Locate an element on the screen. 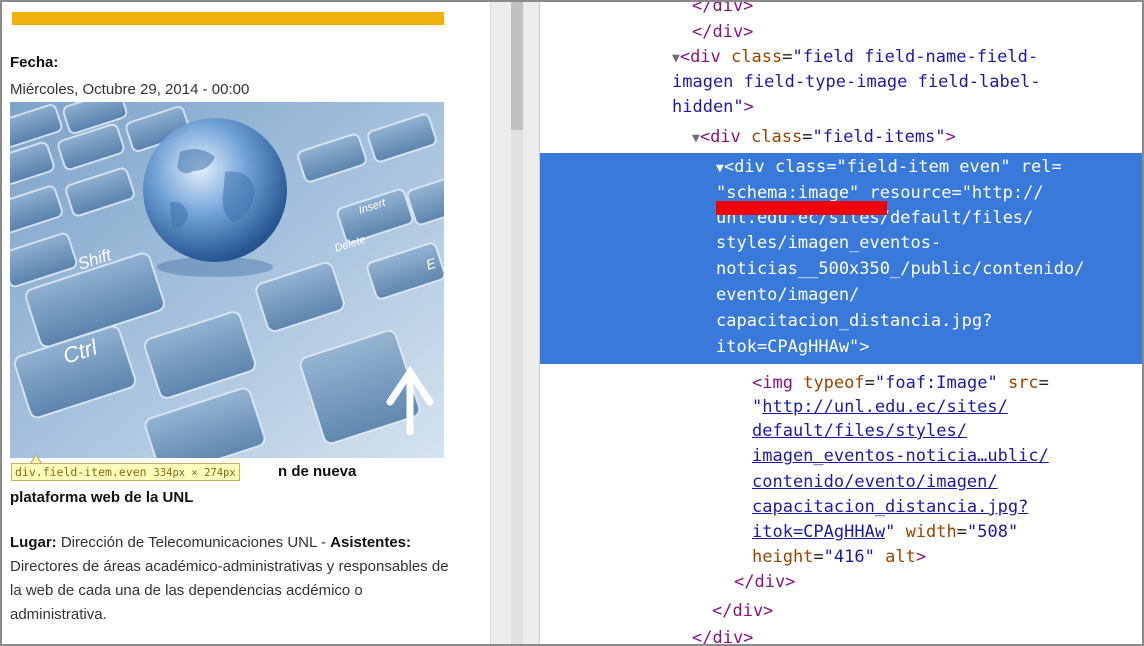 The image size is (1144, 646). img-src-link: capacitacion_distancia.jpg? is located at coordinates (890, 507).